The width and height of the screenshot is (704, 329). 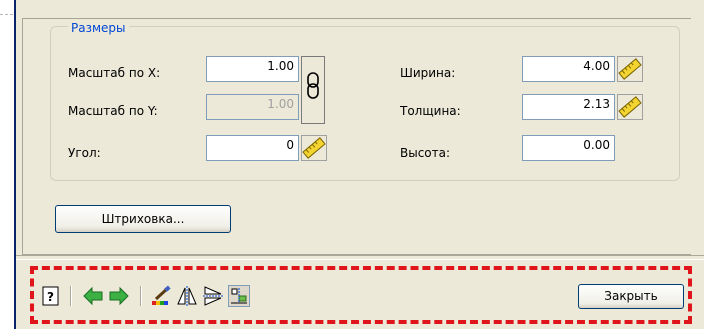 What do you see at coordinates (631, 296) in the screenshot?
I see `close-button: Закрыть` at bounding box center [631, 296].